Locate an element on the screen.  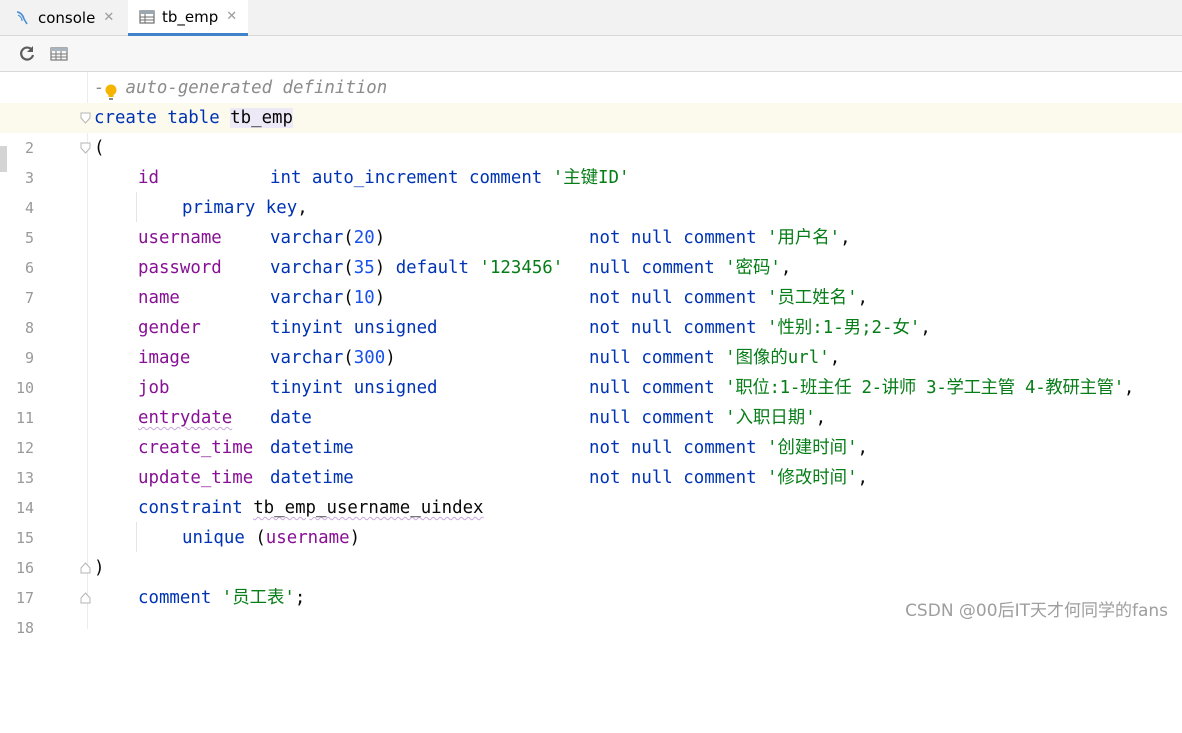
column-type: datetime is located at coordinates (312, 478).